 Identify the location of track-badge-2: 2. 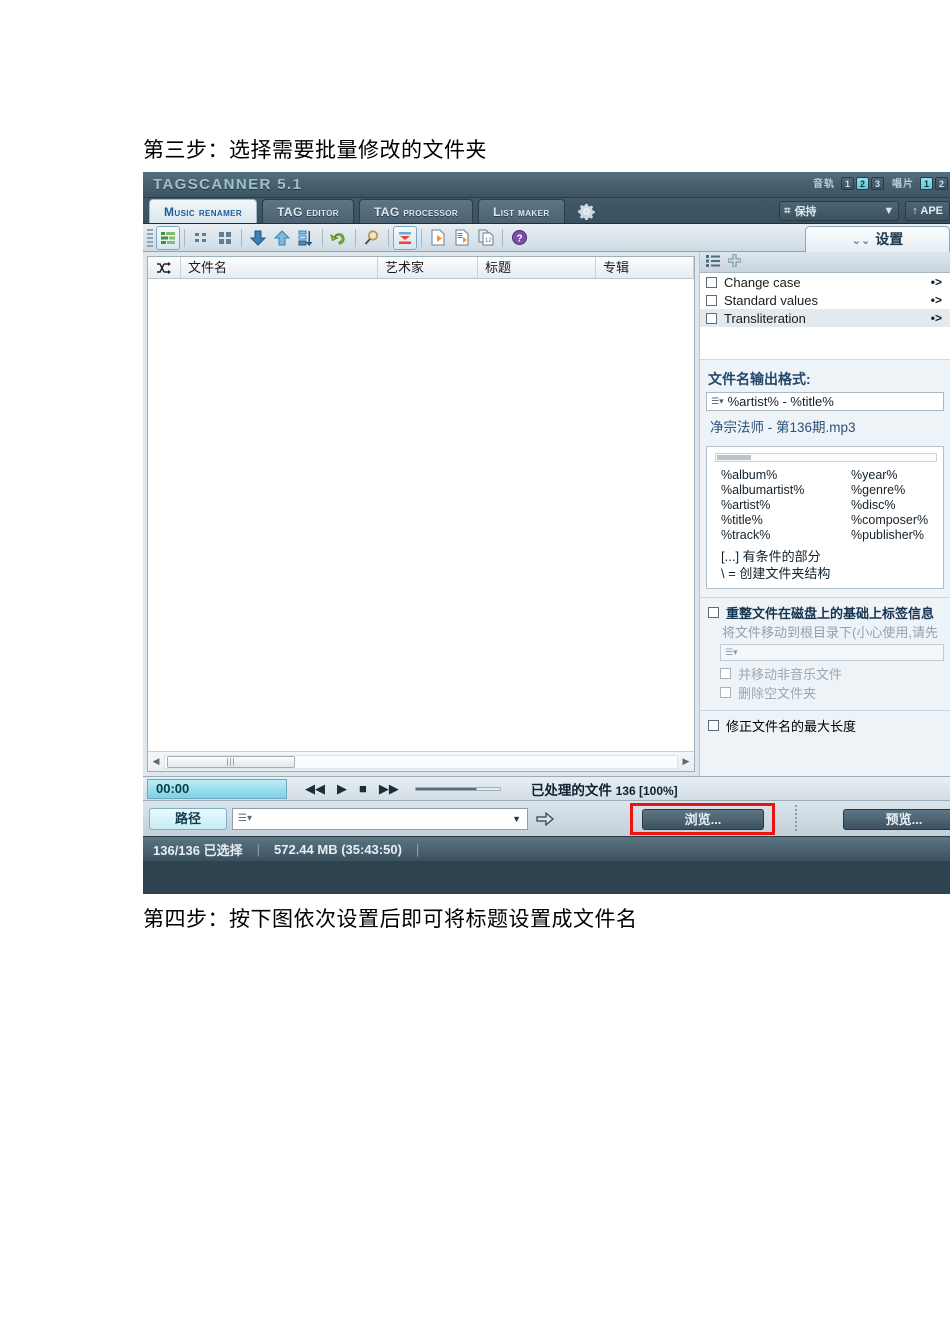
(862, 183).